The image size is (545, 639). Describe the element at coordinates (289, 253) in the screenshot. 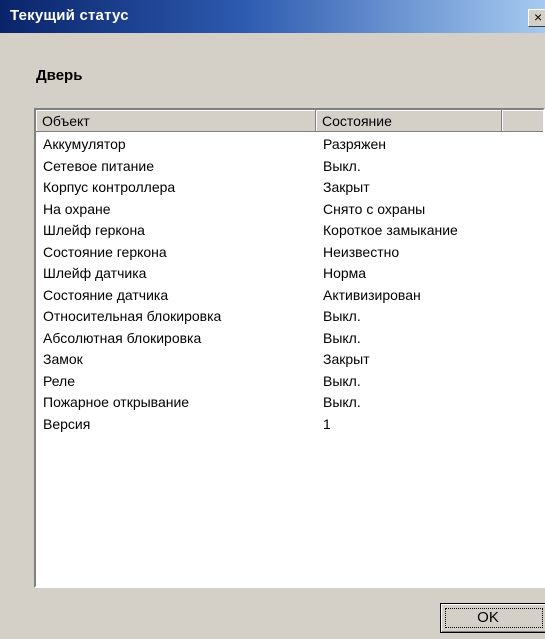

I see `list-item: Состояние геркона Неизвестно` at that location.